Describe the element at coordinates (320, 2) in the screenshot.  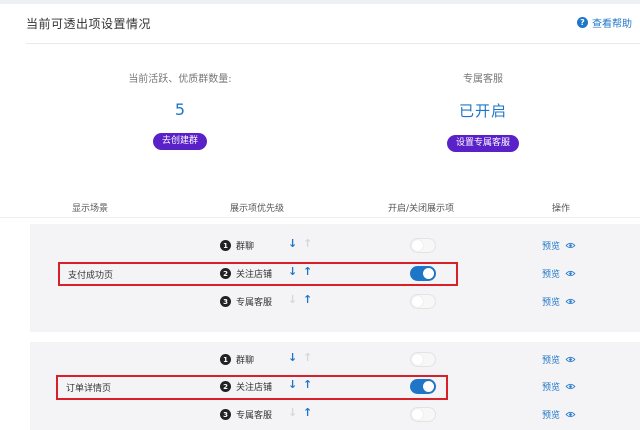
I see `top-strip` at that location.